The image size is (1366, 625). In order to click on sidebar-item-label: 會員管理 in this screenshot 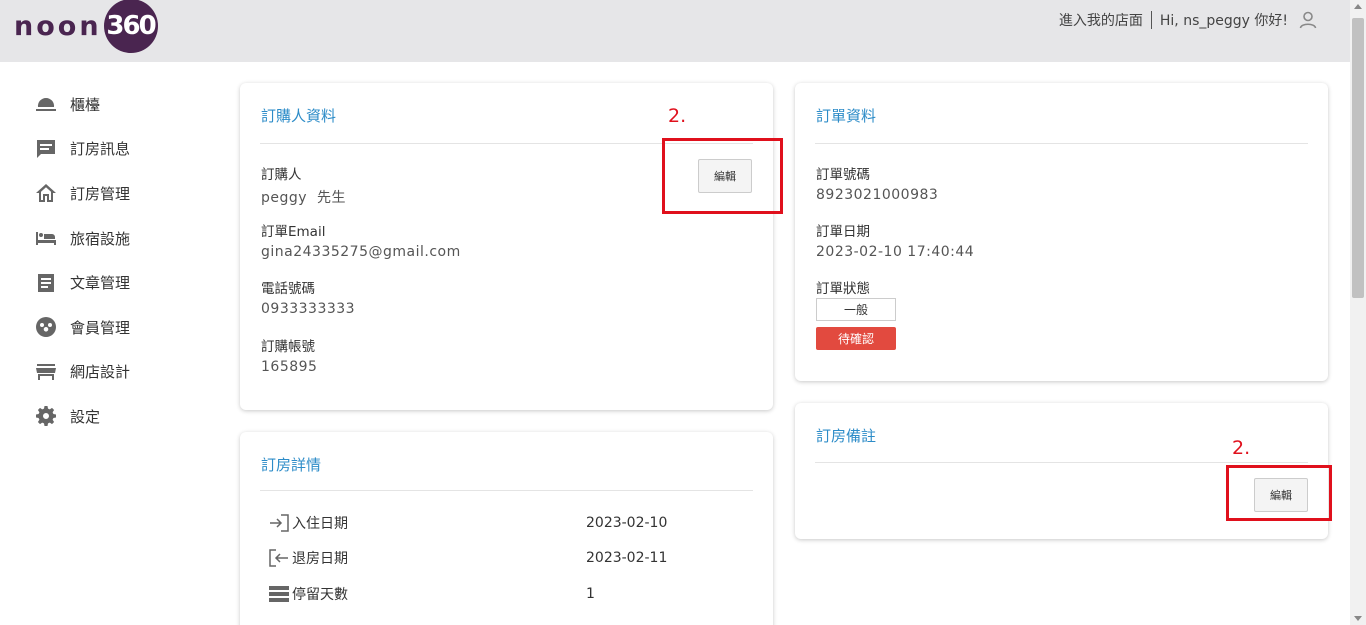, I will do `click(100, 327)`.